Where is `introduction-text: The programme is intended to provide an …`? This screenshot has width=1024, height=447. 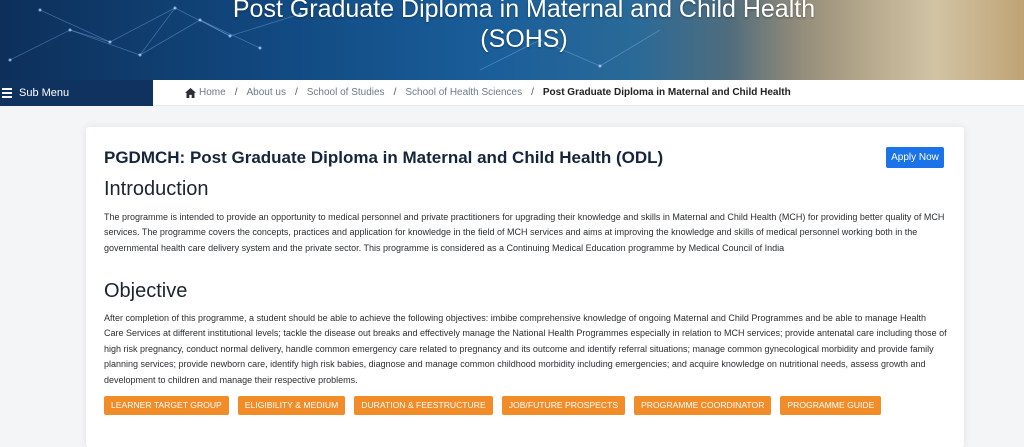
introduction-text: The programme is intended to provide an … is located at coordinates (524, 232).